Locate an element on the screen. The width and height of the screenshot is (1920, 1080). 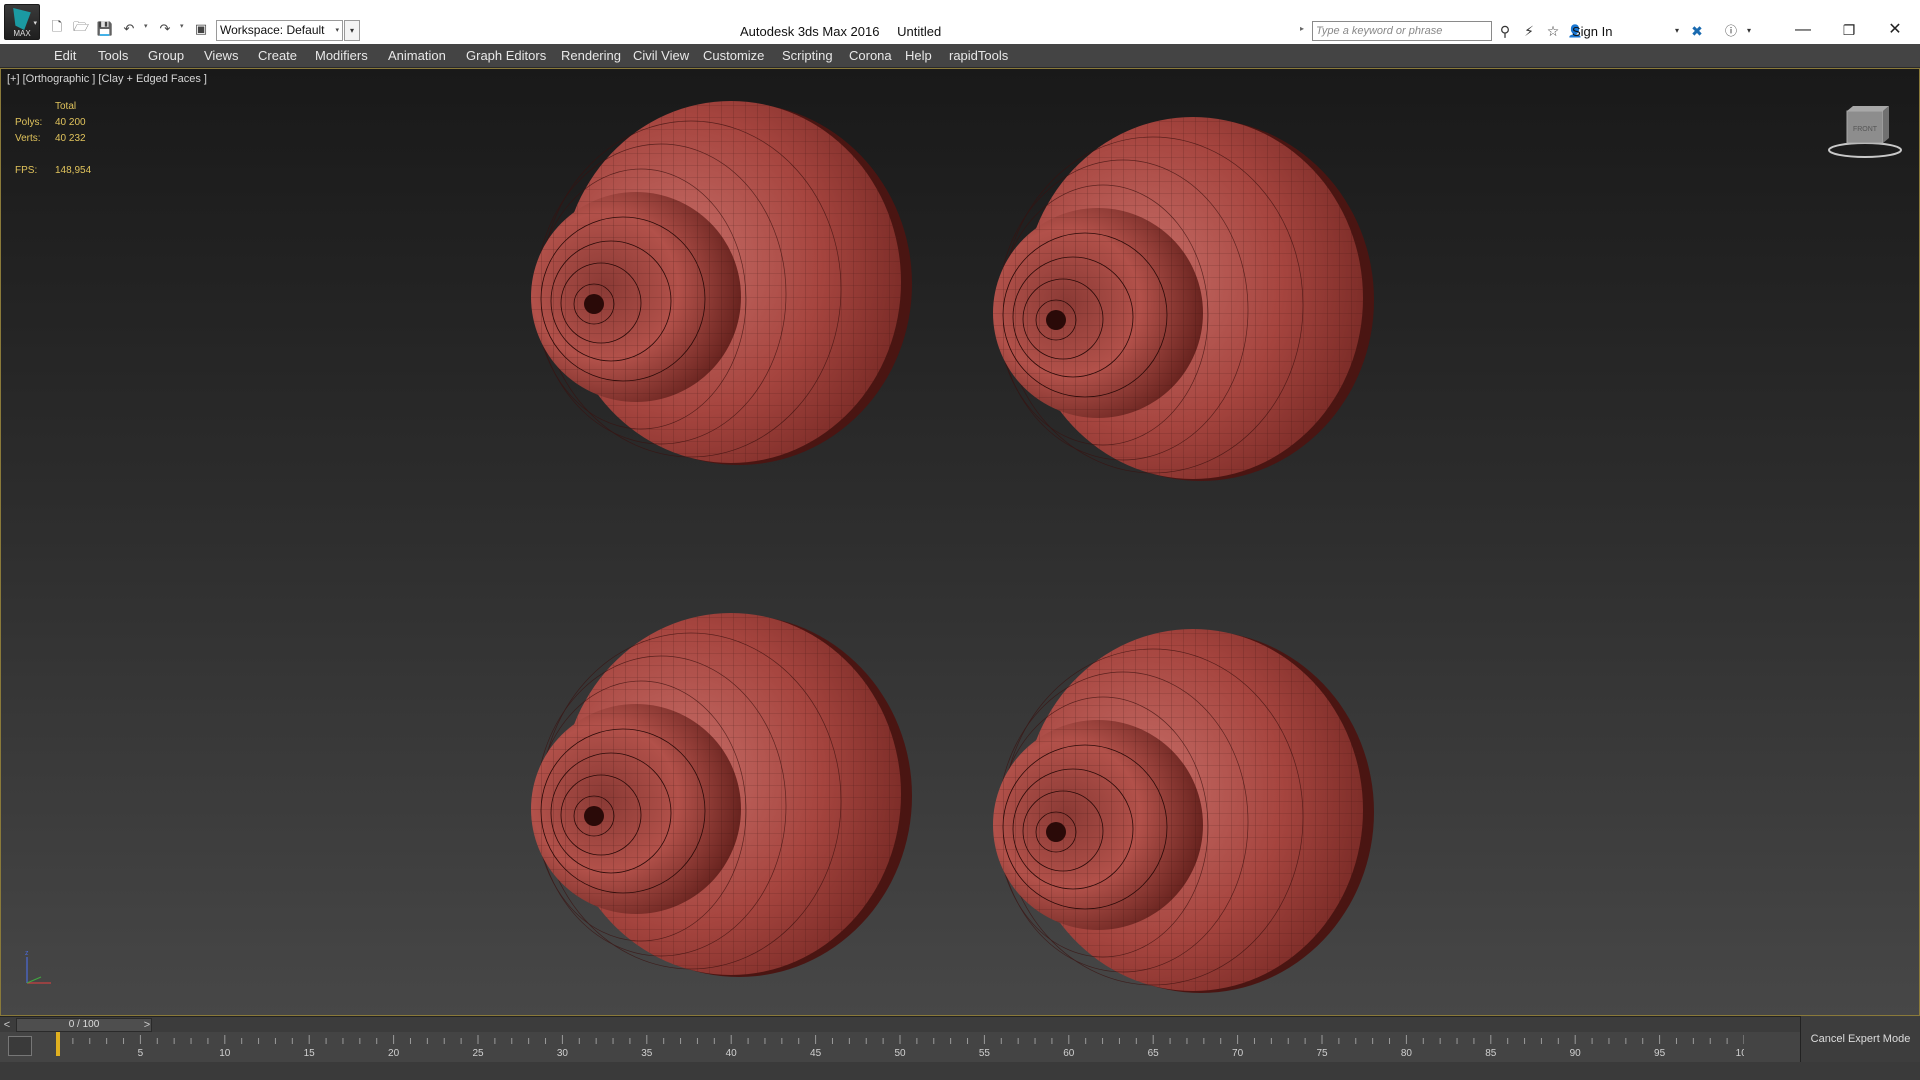
workspace-dropdown: Workspace: Default ▾ is located at coordinates (279, 30).